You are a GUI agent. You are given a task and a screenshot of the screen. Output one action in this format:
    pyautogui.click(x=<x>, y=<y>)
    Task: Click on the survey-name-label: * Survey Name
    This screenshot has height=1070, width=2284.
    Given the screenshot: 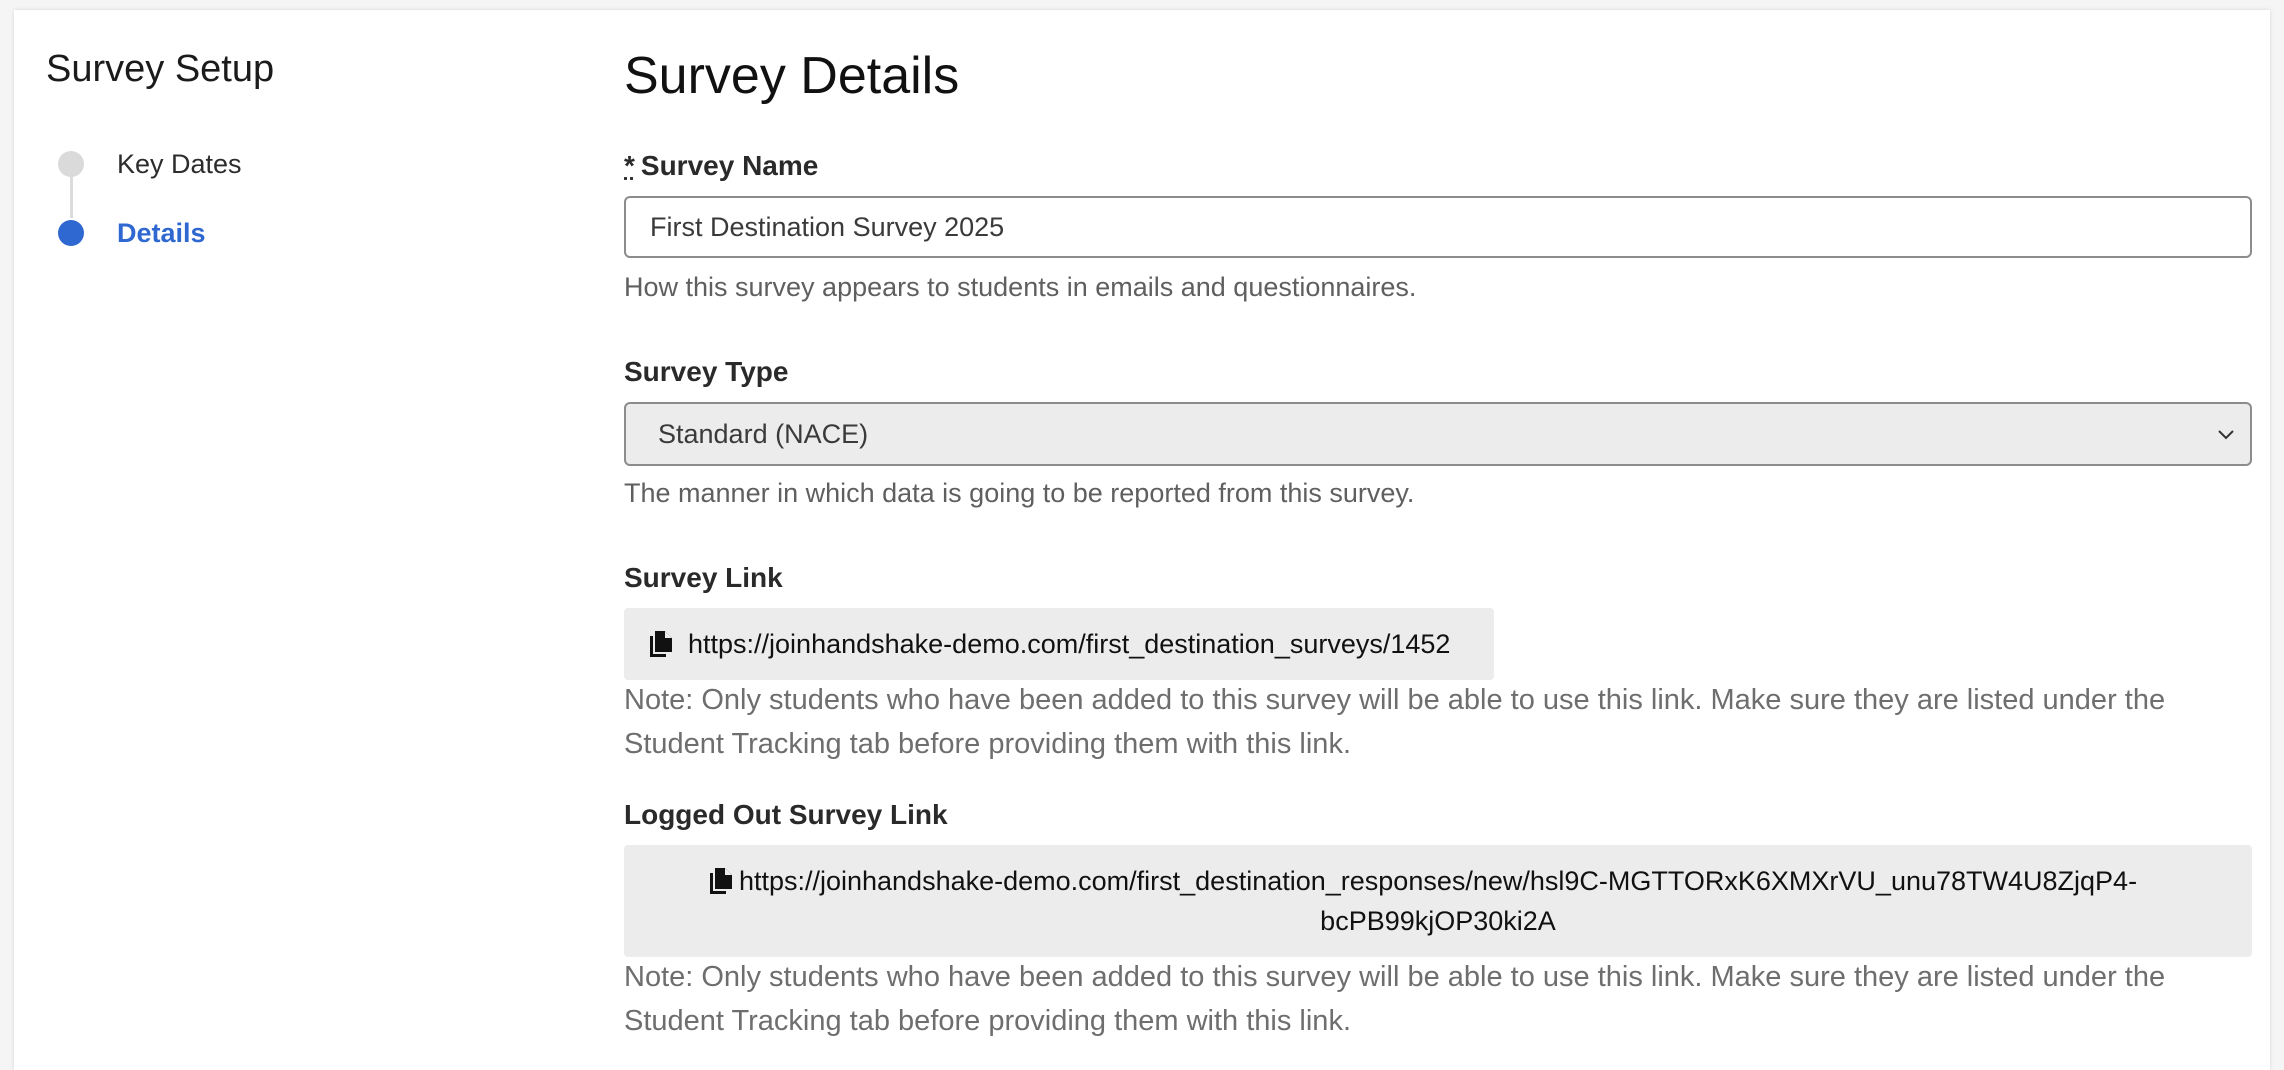 What is the action you would take?
    pyautogui.click(x=721, y=166)
    